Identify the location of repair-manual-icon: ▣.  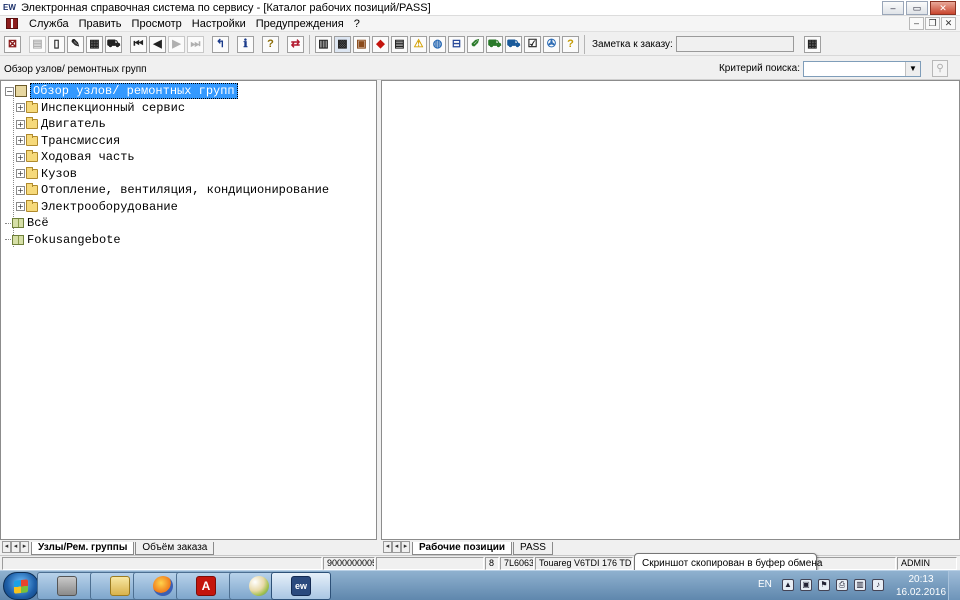
(361, 44).